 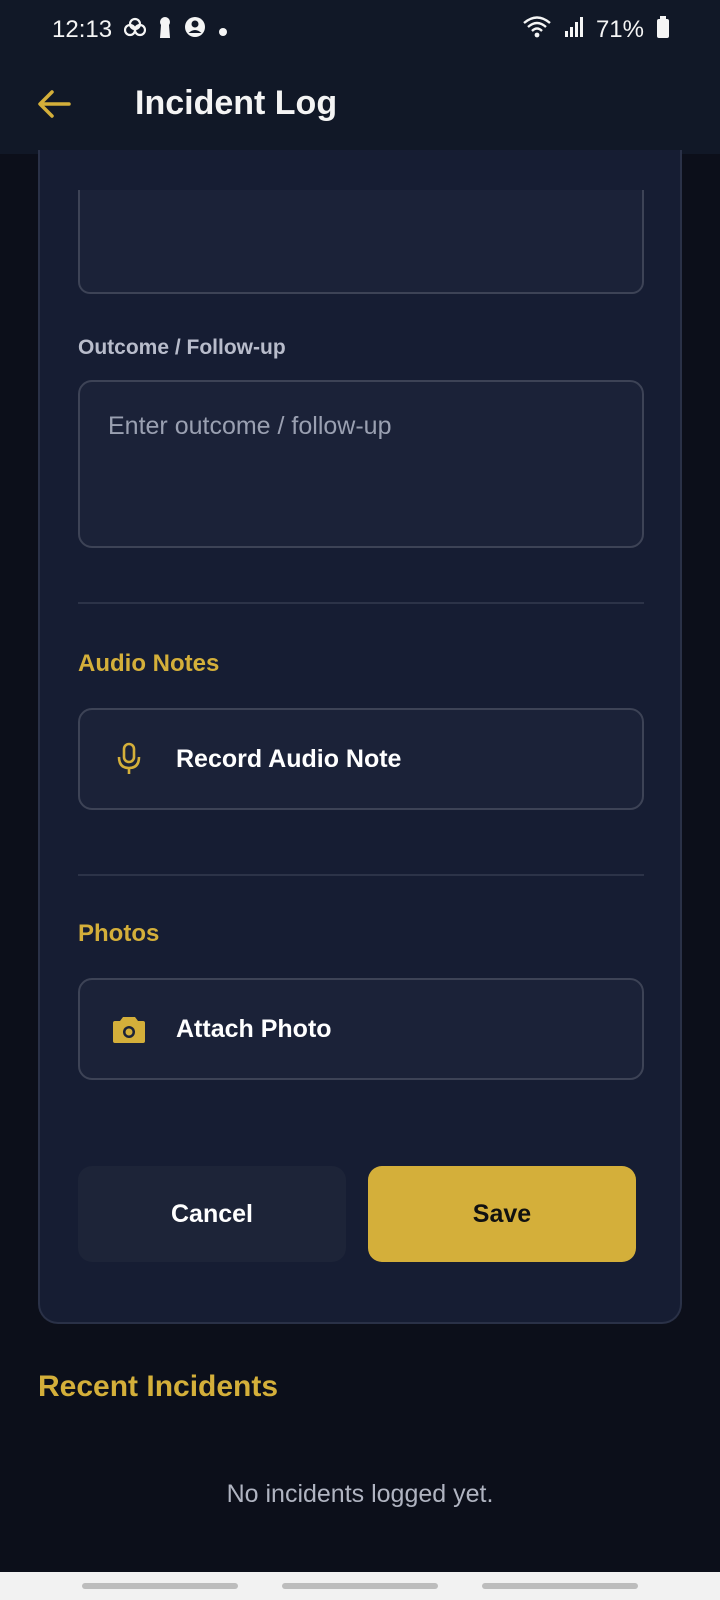 I want to click on nav-home-button, so click(x=360, y=1586).